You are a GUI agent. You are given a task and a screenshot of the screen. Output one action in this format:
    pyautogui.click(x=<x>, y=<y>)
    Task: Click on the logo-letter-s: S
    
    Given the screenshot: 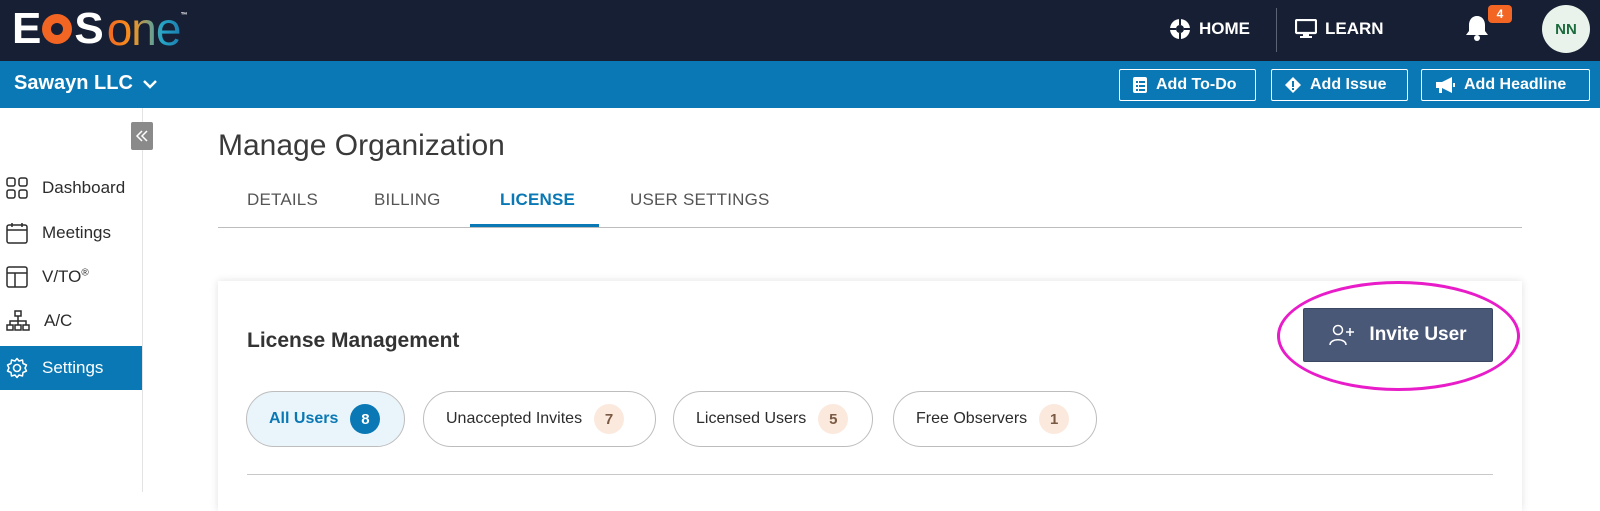 What is the action you would take?
    pyautogui.click(x=88, y=28)
    